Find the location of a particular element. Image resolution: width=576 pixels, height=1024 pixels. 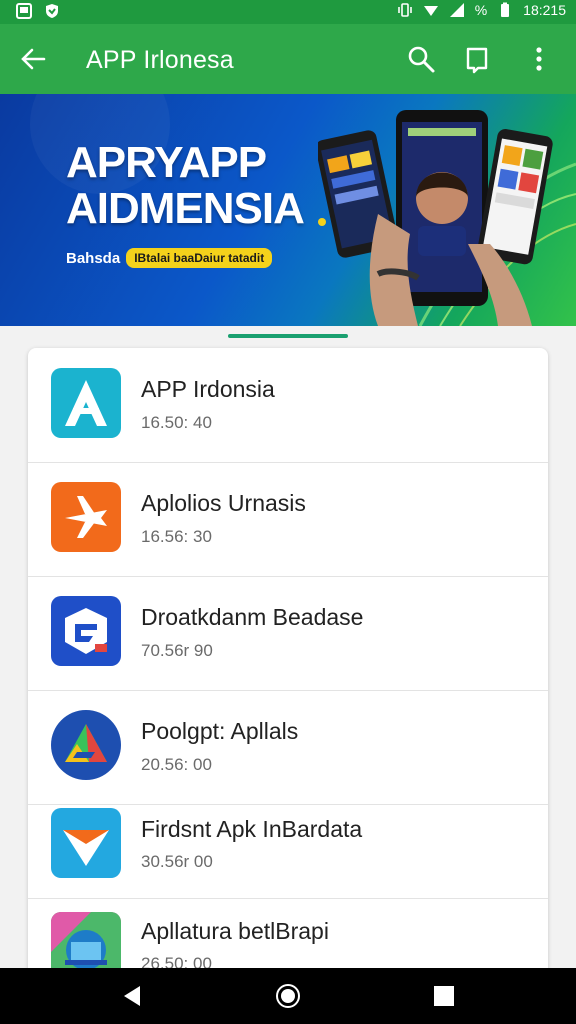

banner-tagline: Bahsda IBtalai baaDaiur tatadit is located at coordinates (169, 258).